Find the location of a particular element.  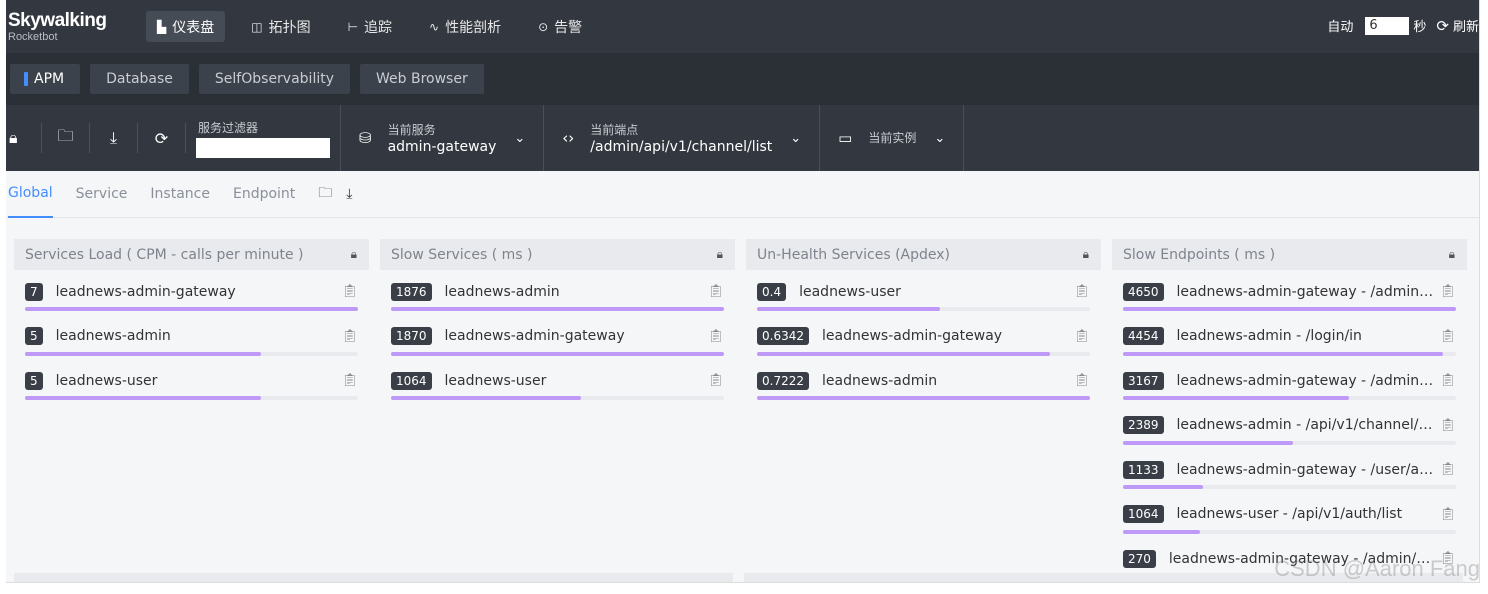

tab-label: SelfObservability is located at coordinates (274, 79).